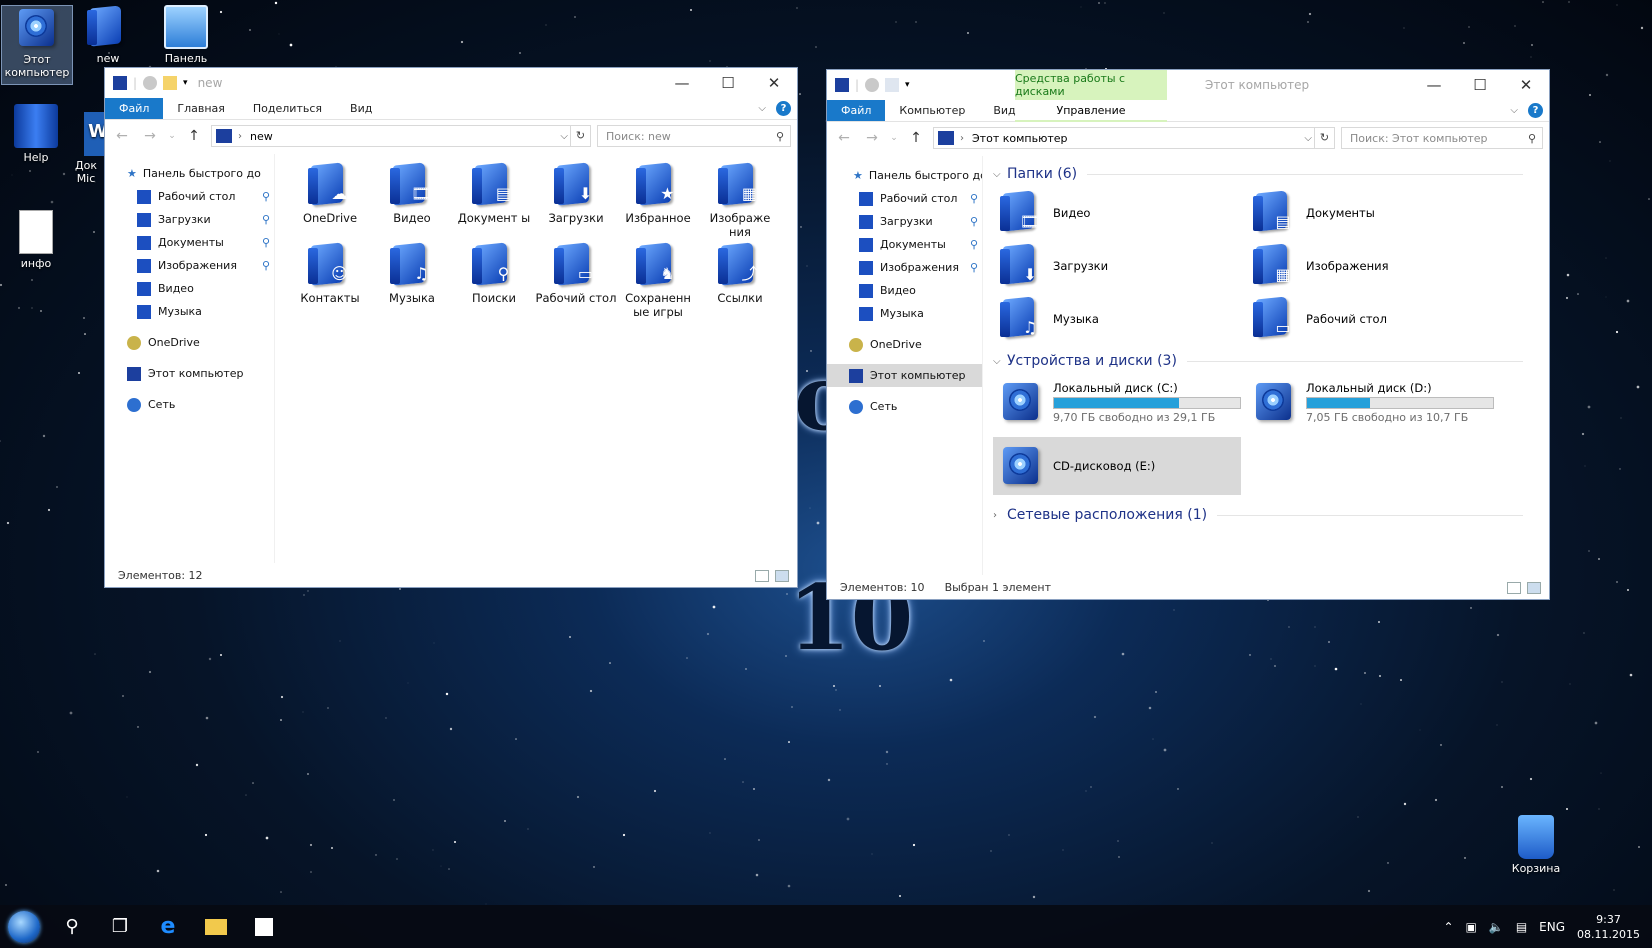 This screenshot has height=948, width=1652. What do you see at coordinates (576, 282) in the screenshot?
I see `file-item: ▭ Рабочий стол` at bounding box center [576, 282].